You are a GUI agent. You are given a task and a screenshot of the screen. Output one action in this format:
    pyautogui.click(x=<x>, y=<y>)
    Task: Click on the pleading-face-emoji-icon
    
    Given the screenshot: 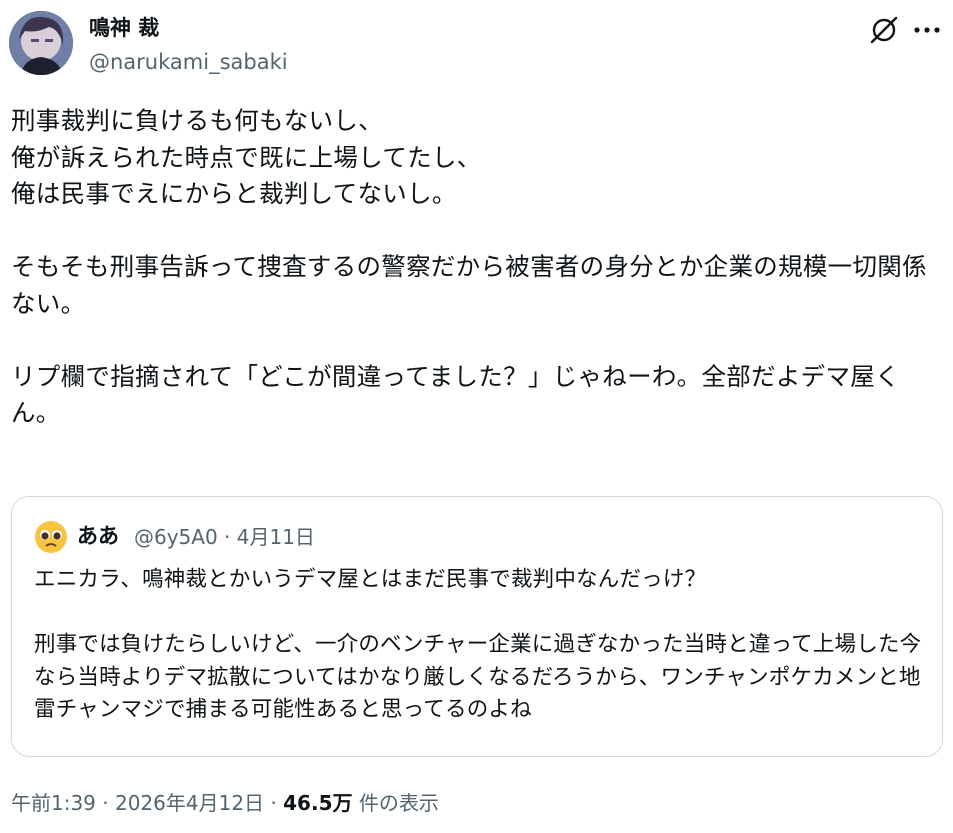 What is the action you would take?
    pyautogui.click(x=51, y=537)
    